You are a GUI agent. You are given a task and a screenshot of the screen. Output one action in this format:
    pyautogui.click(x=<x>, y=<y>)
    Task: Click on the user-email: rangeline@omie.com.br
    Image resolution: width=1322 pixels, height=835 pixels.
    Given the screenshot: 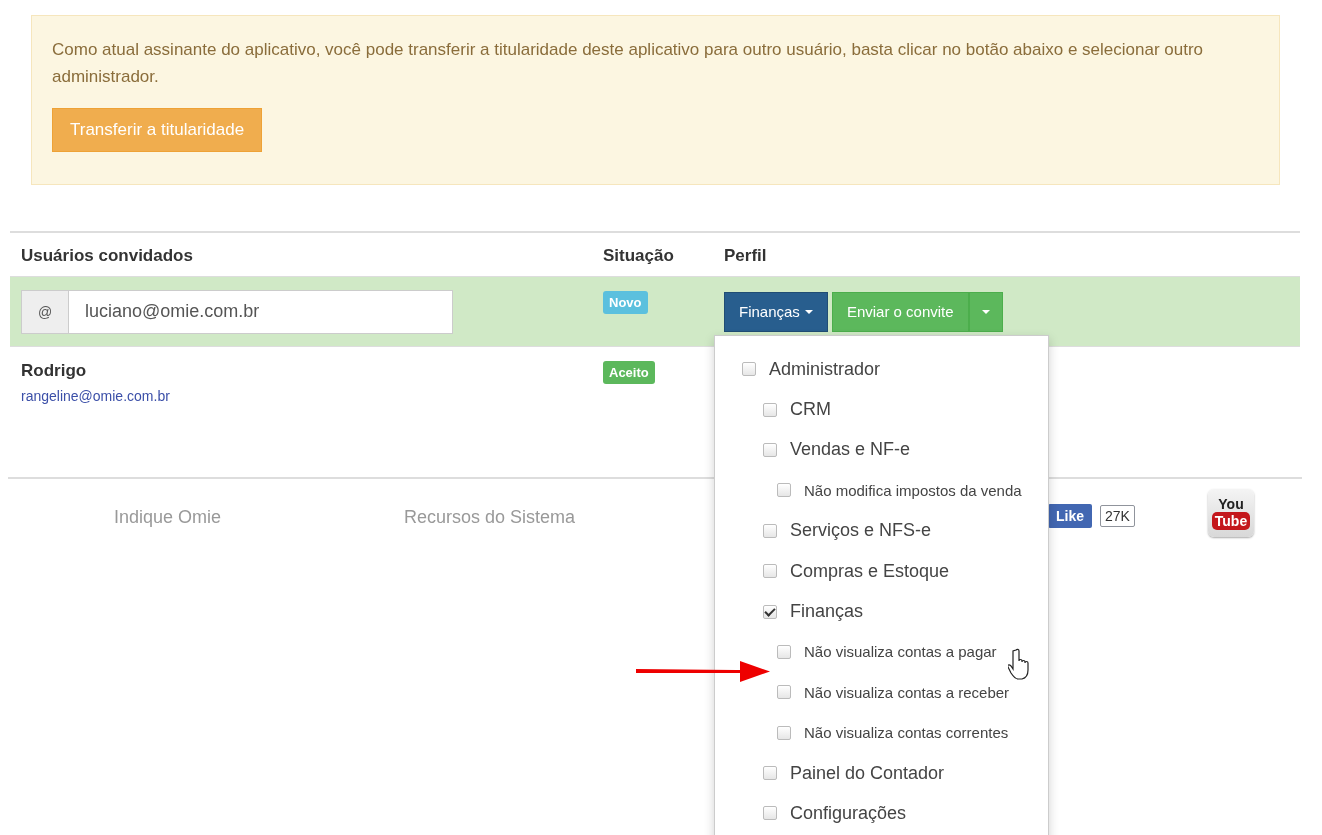 What is the action you would take?
    pyautogui.click(x=96, y=396)
    